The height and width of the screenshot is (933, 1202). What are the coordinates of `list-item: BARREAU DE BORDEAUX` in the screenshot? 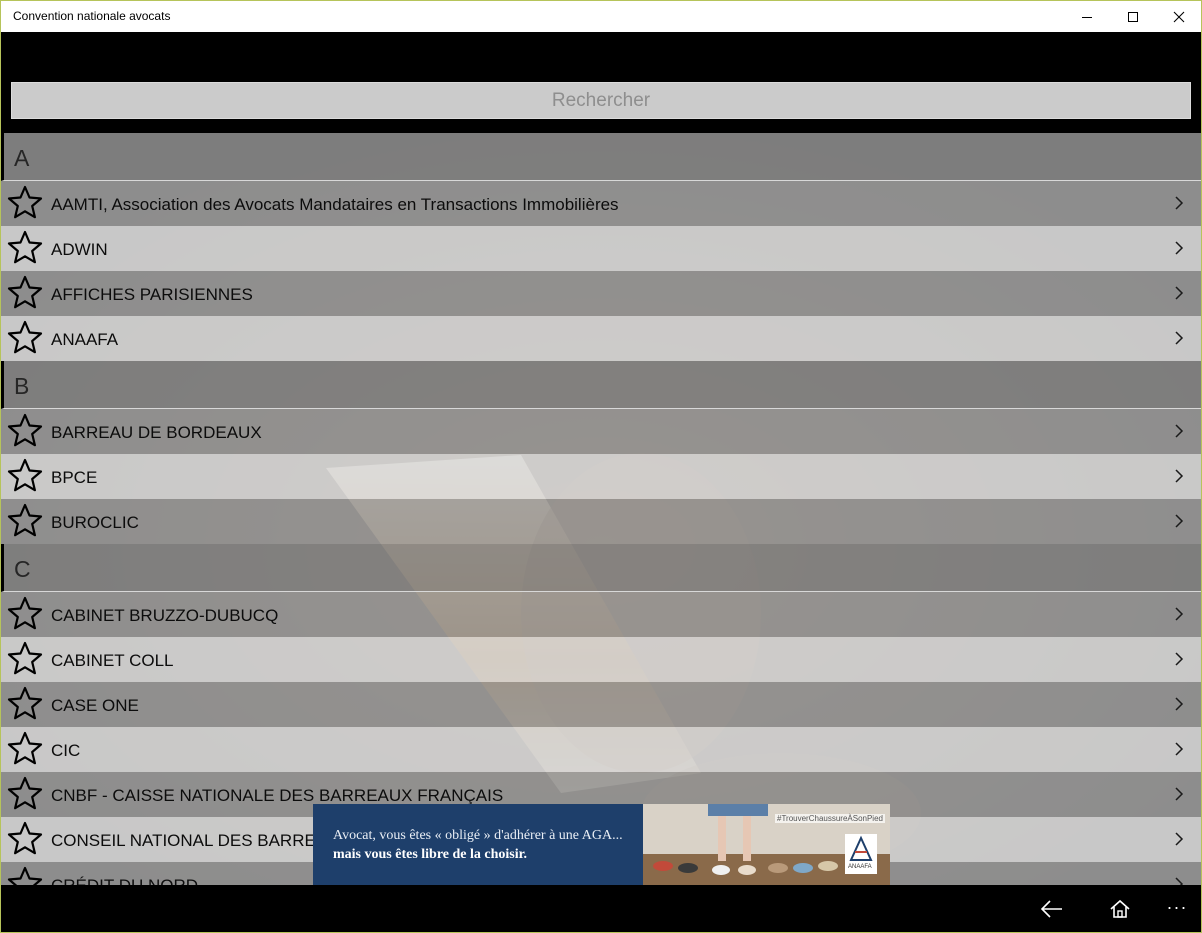 It's located at (601, 431).